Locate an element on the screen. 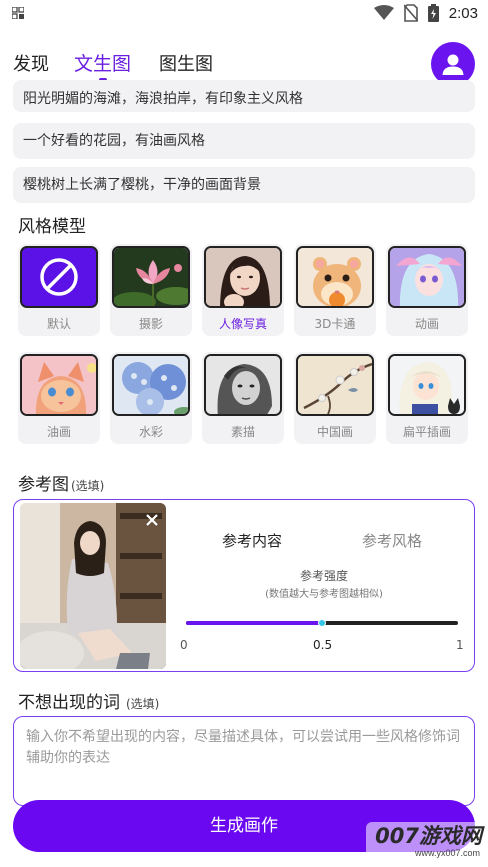 The height and width of the screenshot is (867, 488). slider-mid-label: 0.5 is located at coordinates (323, 645).